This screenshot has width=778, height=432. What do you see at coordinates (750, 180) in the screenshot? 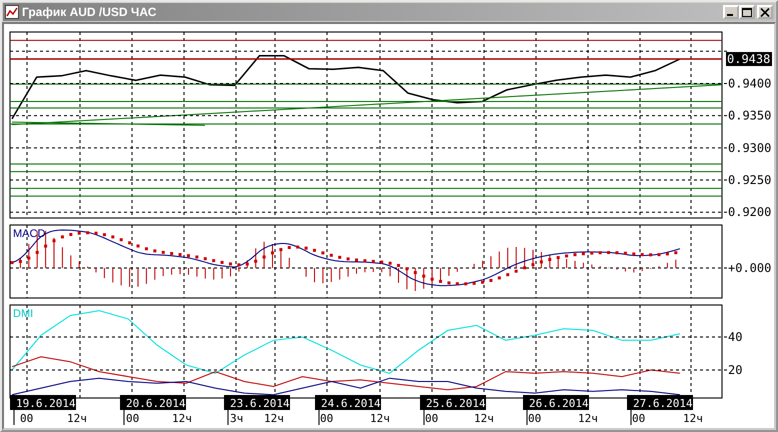
I see `axis-label: 0.9250` at bounding box center [750, 180].